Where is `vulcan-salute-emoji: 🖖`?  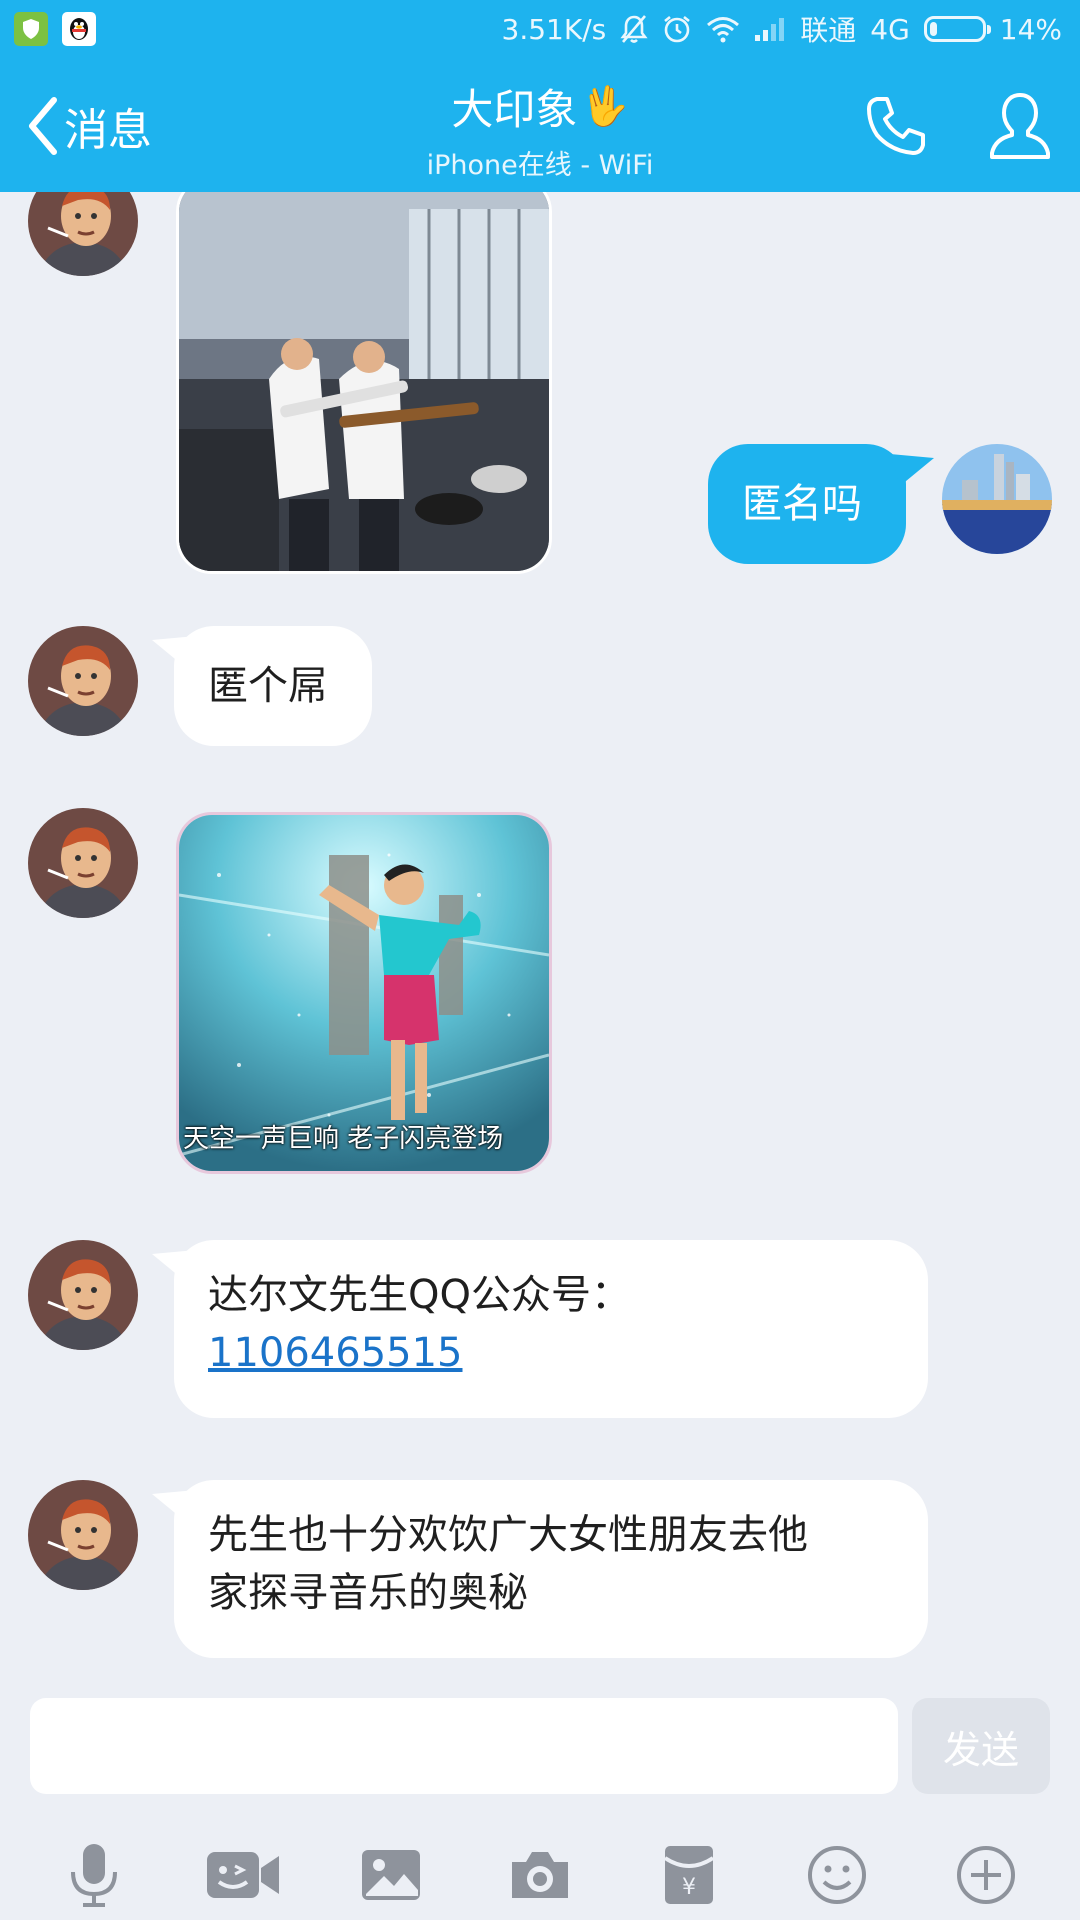
vulcan-salute-emoji: 🖖 is located at coordinates (605, 106).